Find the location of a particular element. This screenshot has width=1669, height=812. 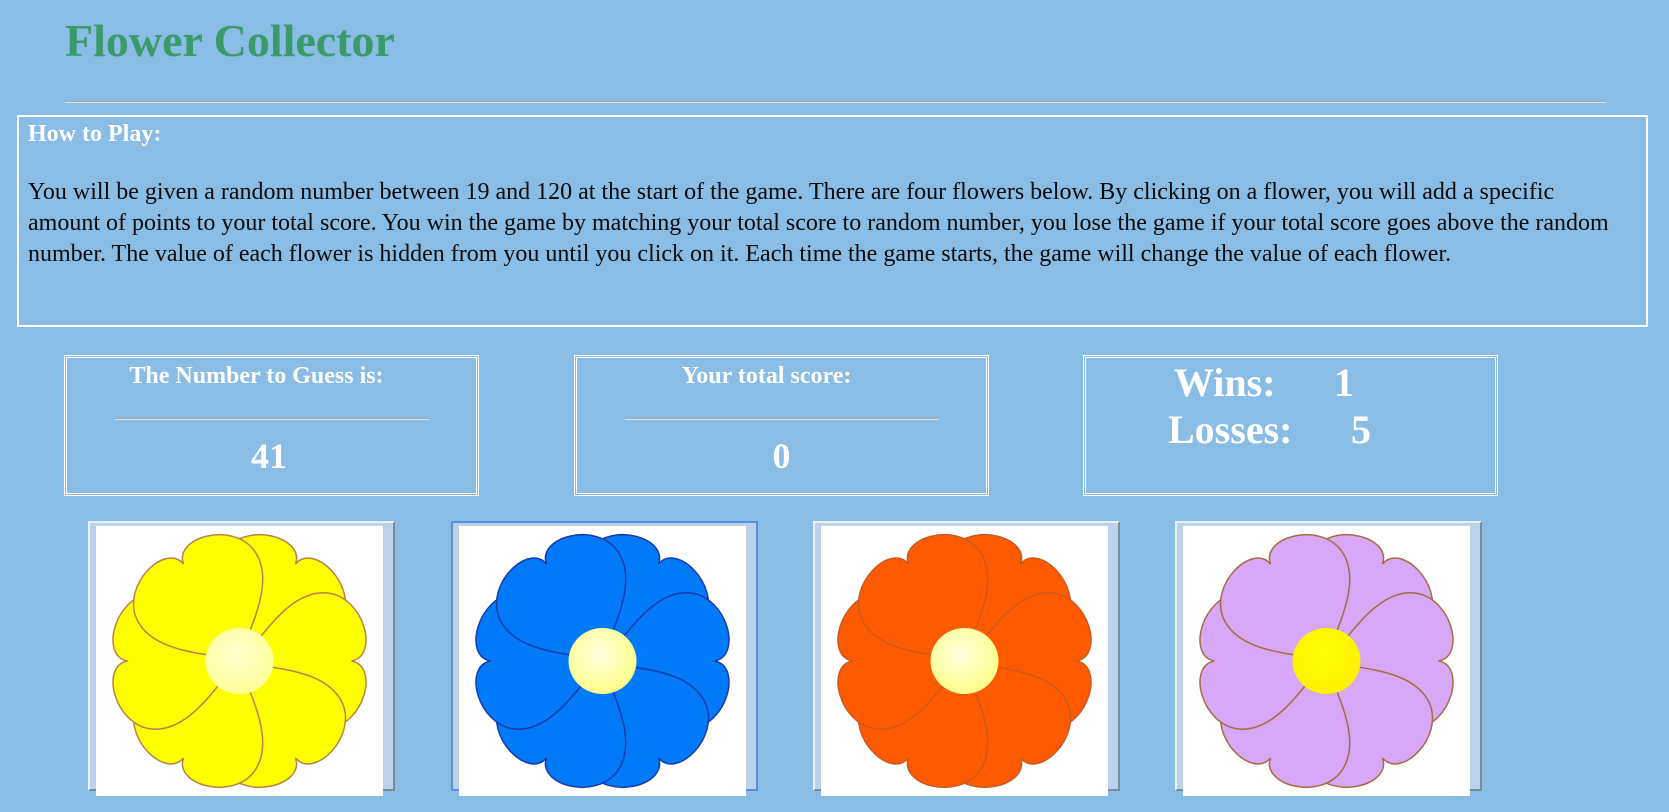

total-score-value: 0 is located at coordinates (781, 456).